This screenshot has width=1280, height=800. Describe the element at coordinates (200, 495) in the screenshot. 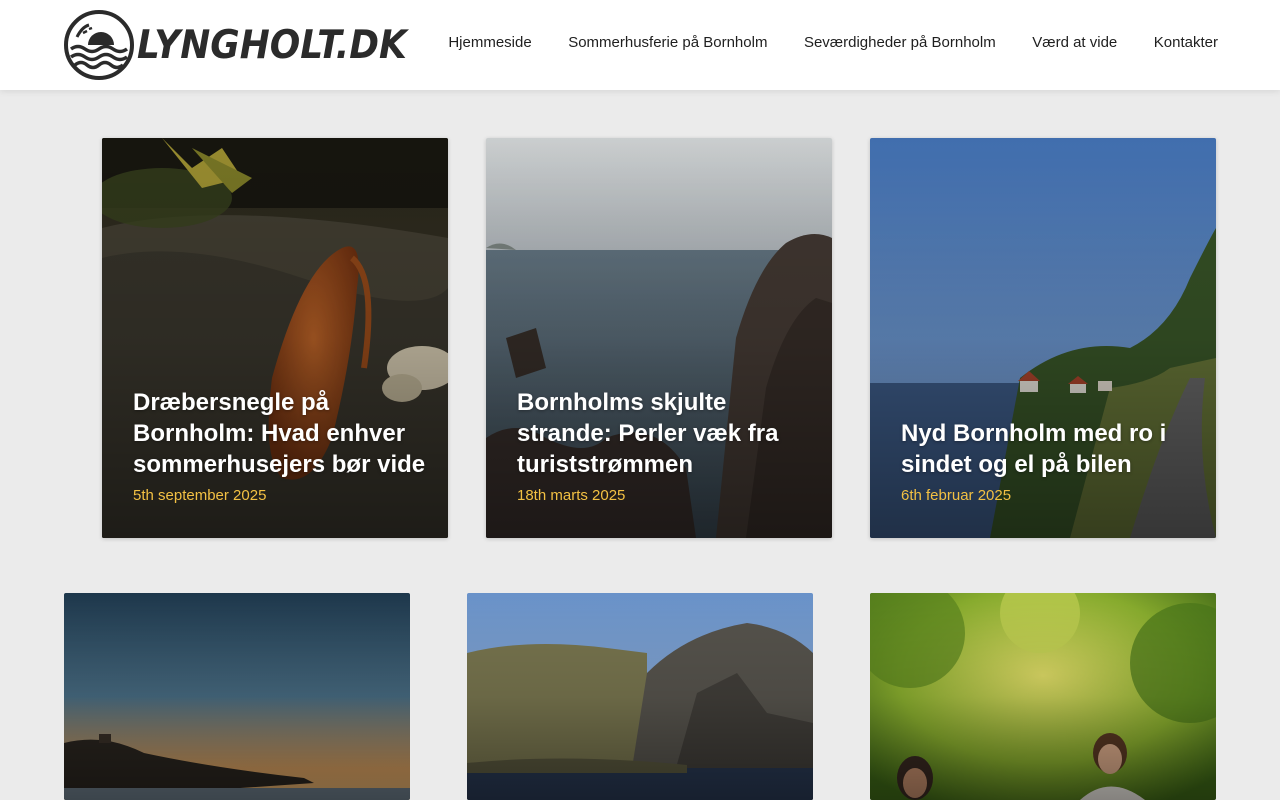

I see `post-date: 5th september 2025` at that location.